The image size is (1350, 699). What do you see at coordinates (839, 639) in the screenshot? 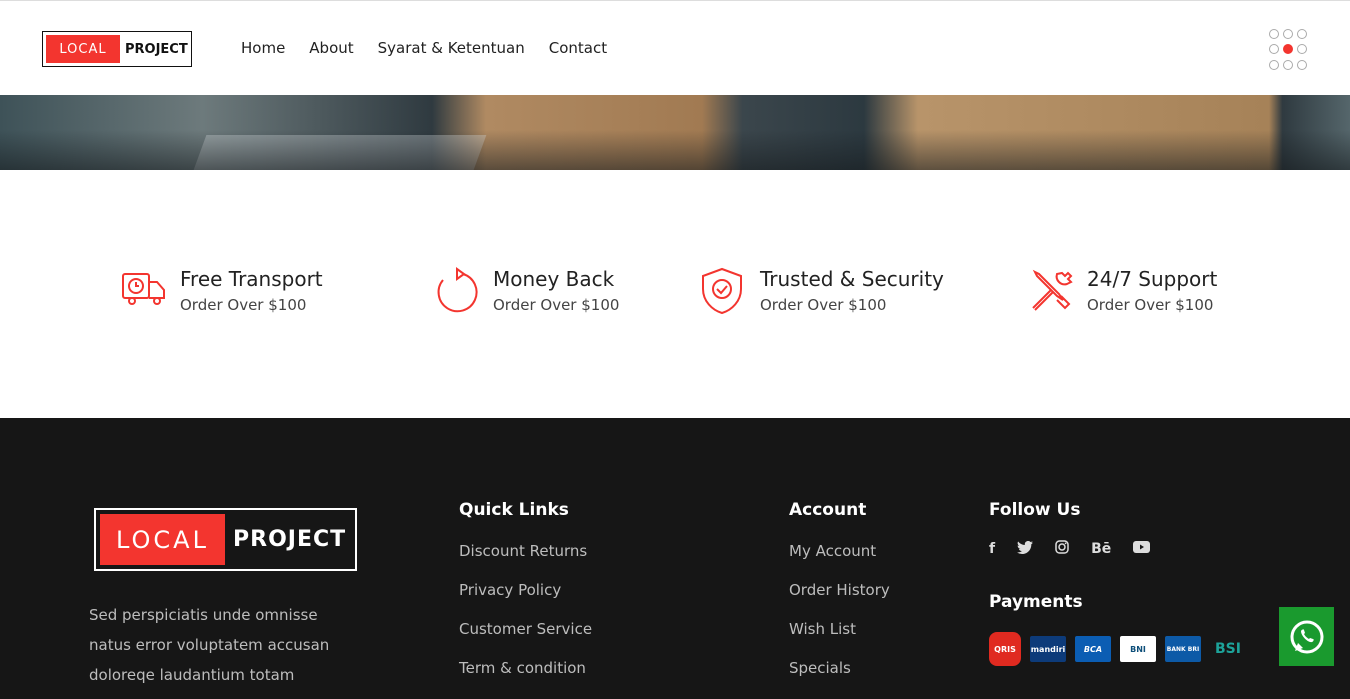
I see `link-wish-list: Wish List` at bounding box center [839, 639].